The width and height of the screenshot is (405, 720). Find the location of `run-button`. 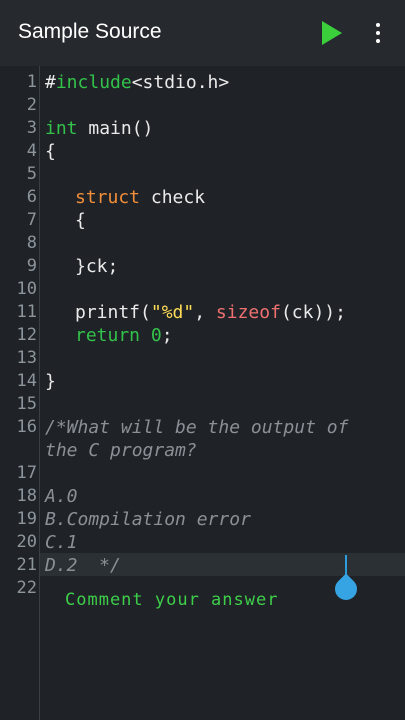

run-button is located at coordinates (331, 33).